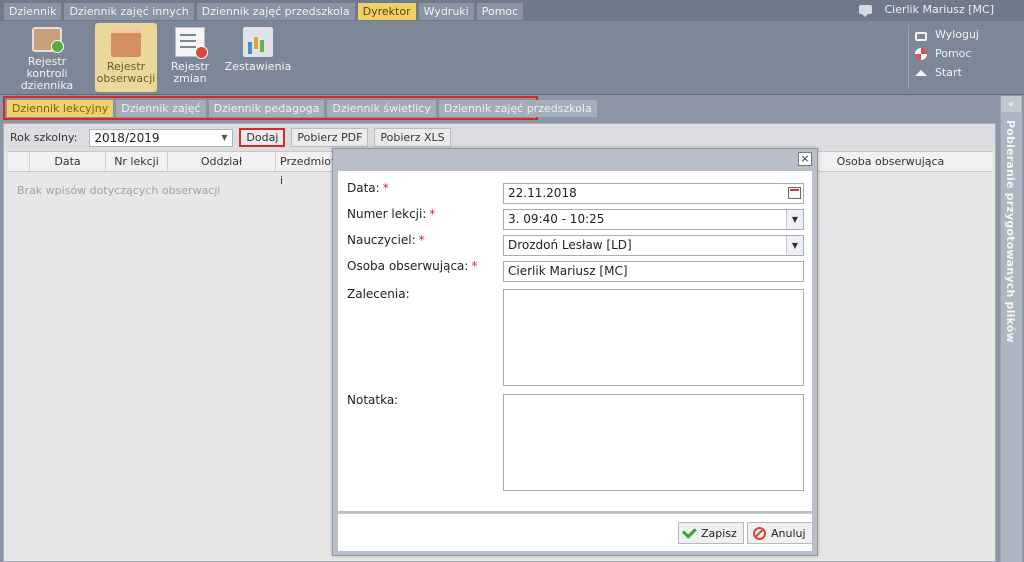 The height and width of the screenshot is (562, 1024). Describe the element at coordinates (794, 193) in the screenshot. I see `calendar-icon` at that location.